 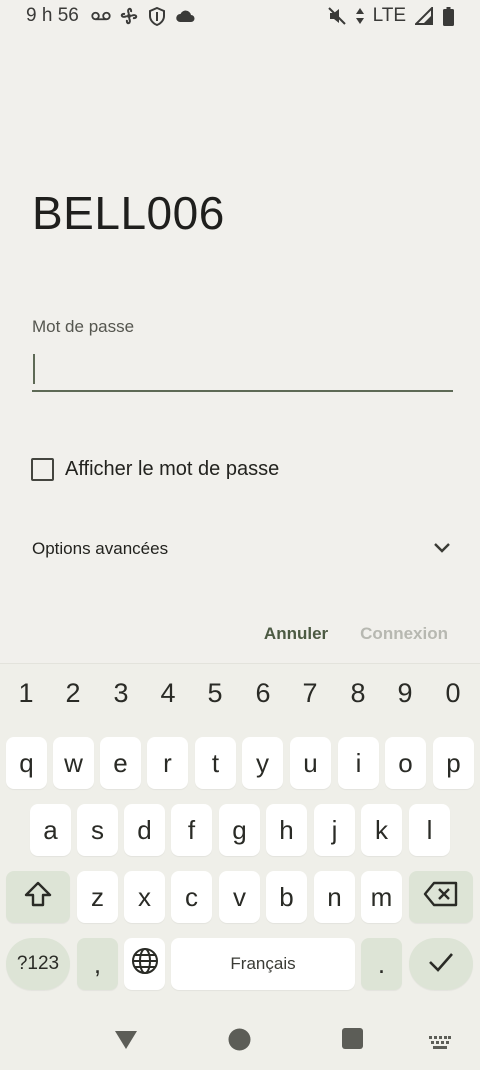 I want to click on key-x: x, so click(x=144, y=897).